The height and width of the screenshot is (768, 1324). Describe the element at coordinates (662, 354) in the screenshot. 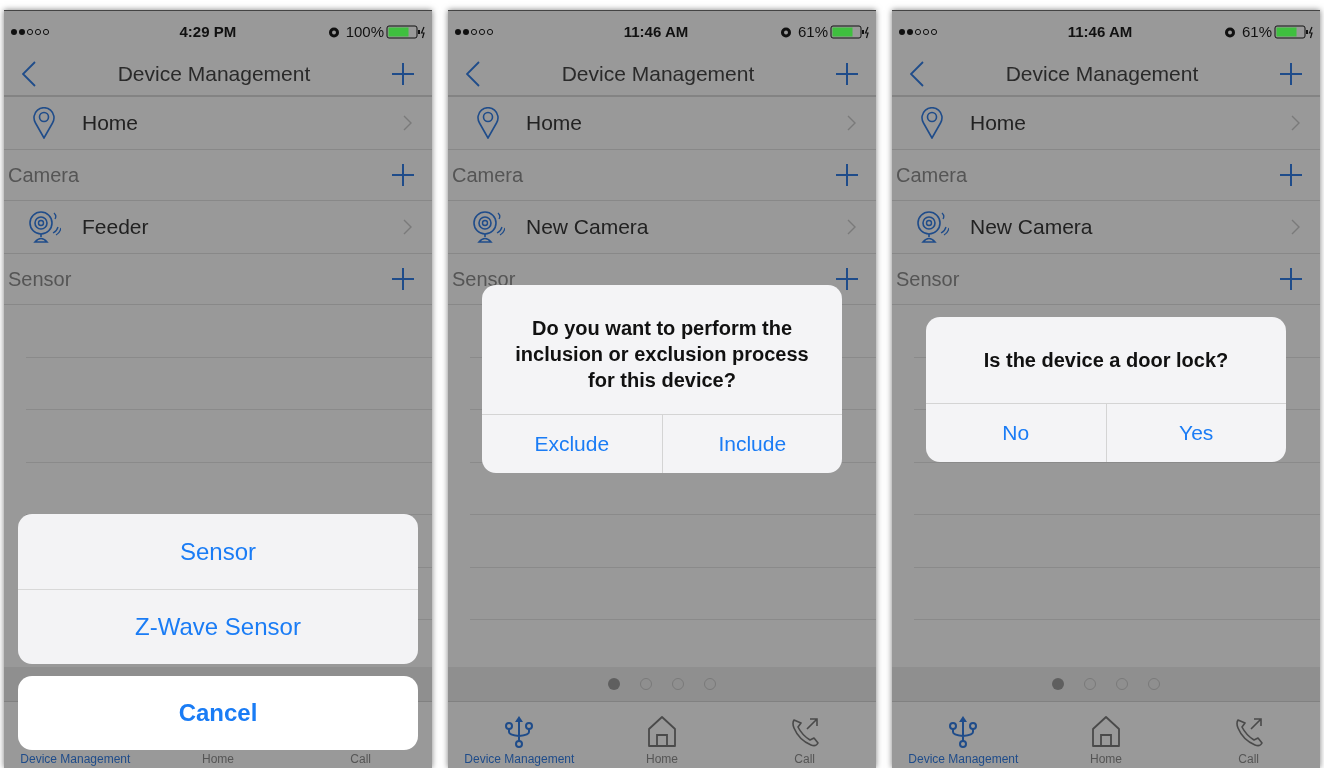

I see `alert-message: Do you want to perform the inclusion or exclusion process for this device?` at that location.